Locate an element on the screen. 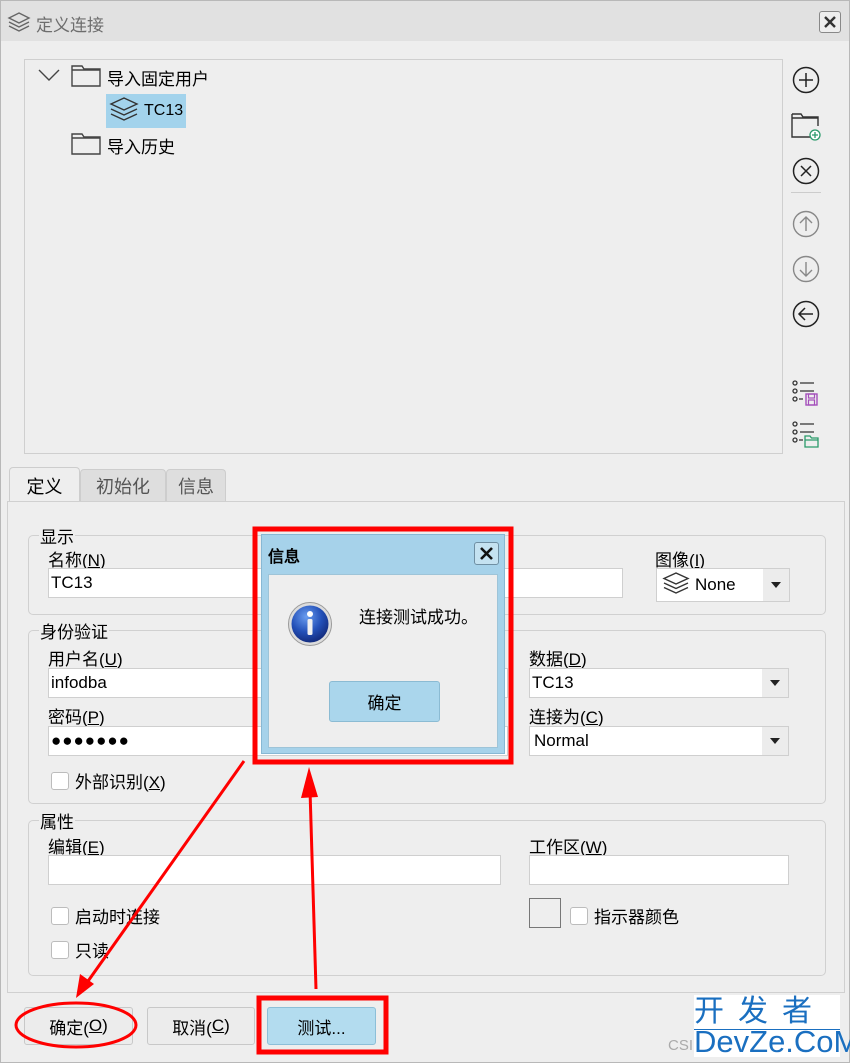 This screenshot has height=1063, width=850. external-auth-checkbox: 外部识别(X) is located at coordinates (108, 780).